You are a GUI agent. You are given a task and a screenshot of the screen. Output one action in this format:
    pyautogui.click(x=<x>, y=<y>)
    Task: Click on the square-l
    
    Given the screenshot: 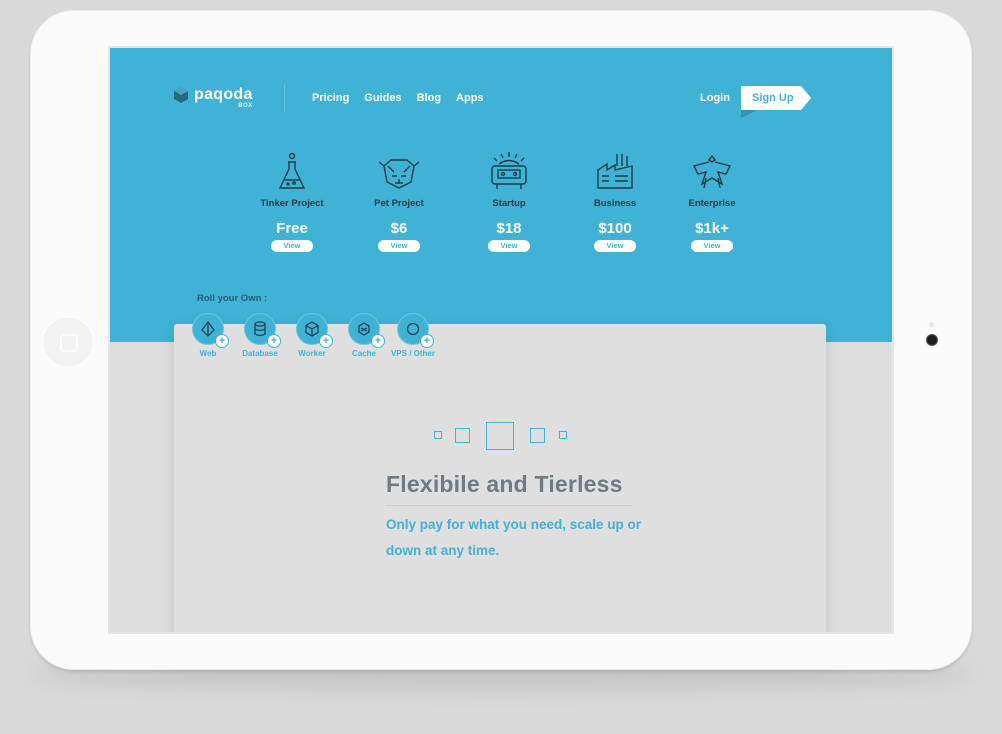 What is the action you would take?
    pyautogui.click(x=500, y=436)
    